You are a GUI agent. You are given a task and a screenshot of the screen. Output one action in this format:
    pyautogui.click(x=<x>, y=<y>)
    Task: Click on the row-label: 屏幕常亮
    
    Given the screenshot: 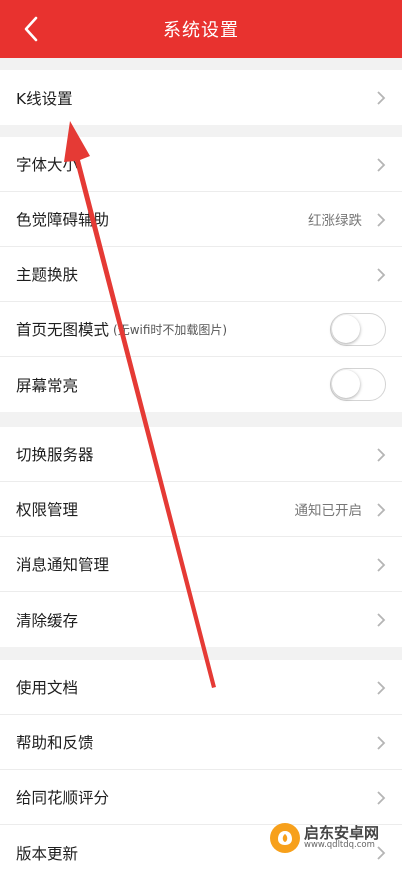 What is the action you would take?
    pyautogui.click(x=47, y=385)
    